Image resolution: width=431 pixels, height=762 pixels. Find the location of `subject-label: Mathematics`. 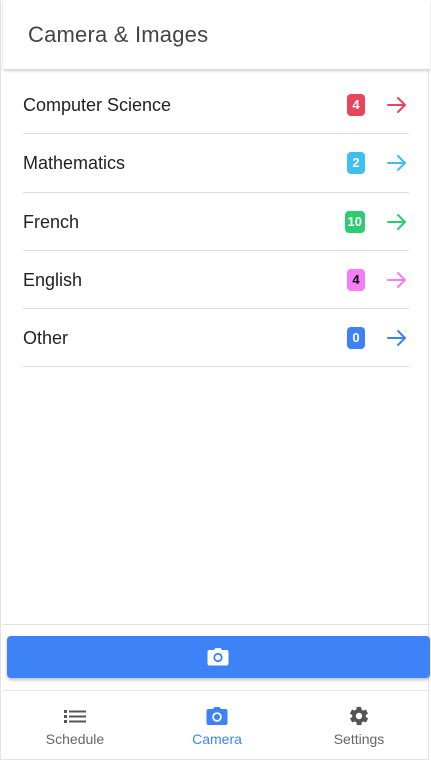

subject-label: Mathematics is located at coordinates (74, 163).